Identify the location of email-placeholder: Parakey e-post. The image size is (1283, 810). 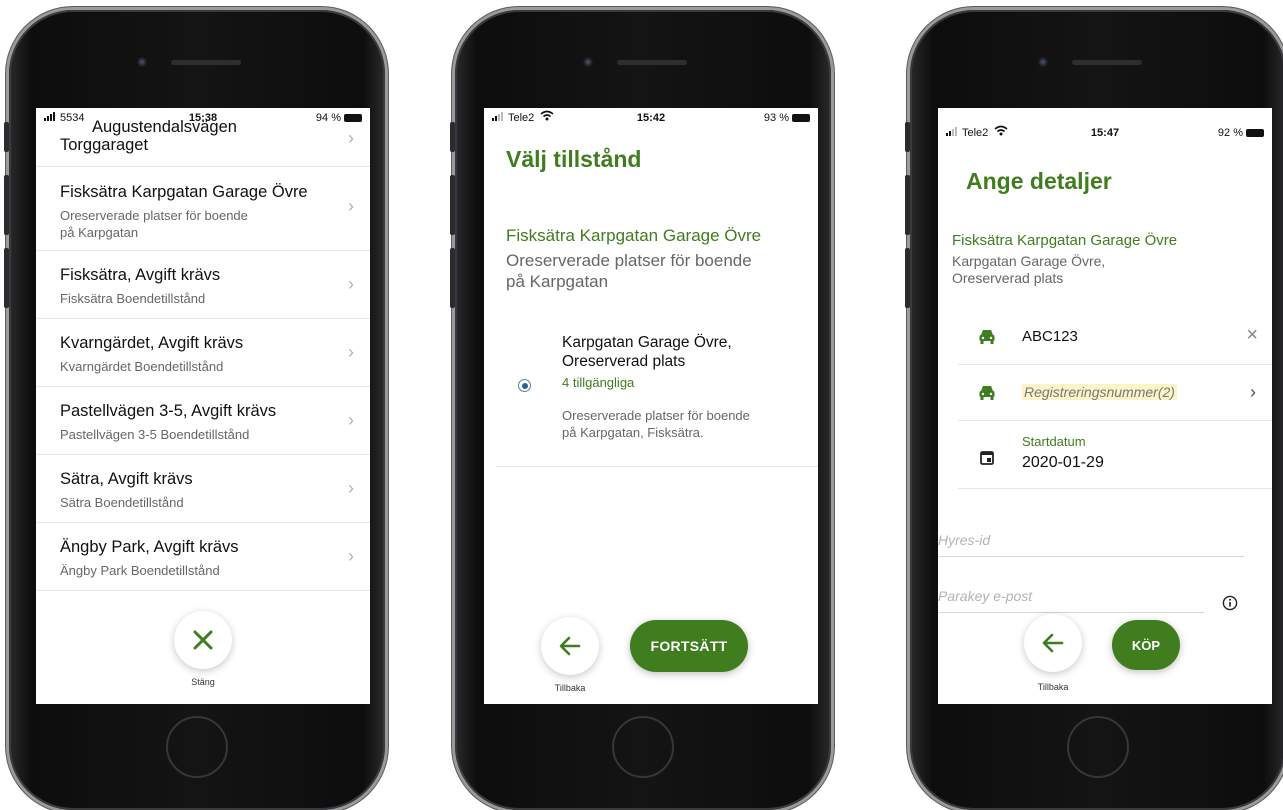
(985, 596).